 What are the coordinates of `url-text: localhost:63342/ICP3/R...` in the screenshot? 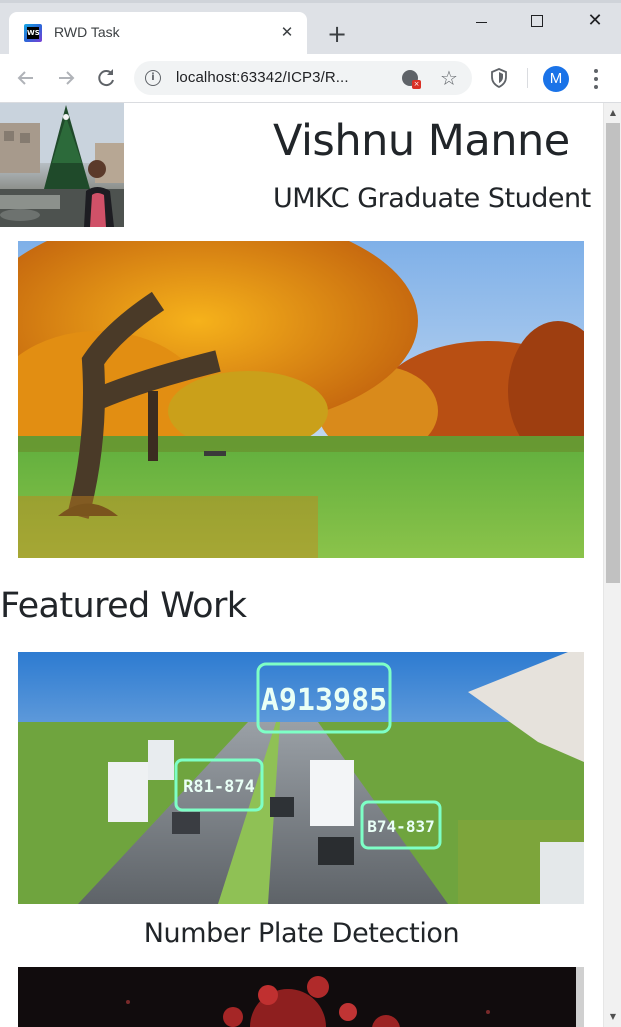 It's located at (262, 77).